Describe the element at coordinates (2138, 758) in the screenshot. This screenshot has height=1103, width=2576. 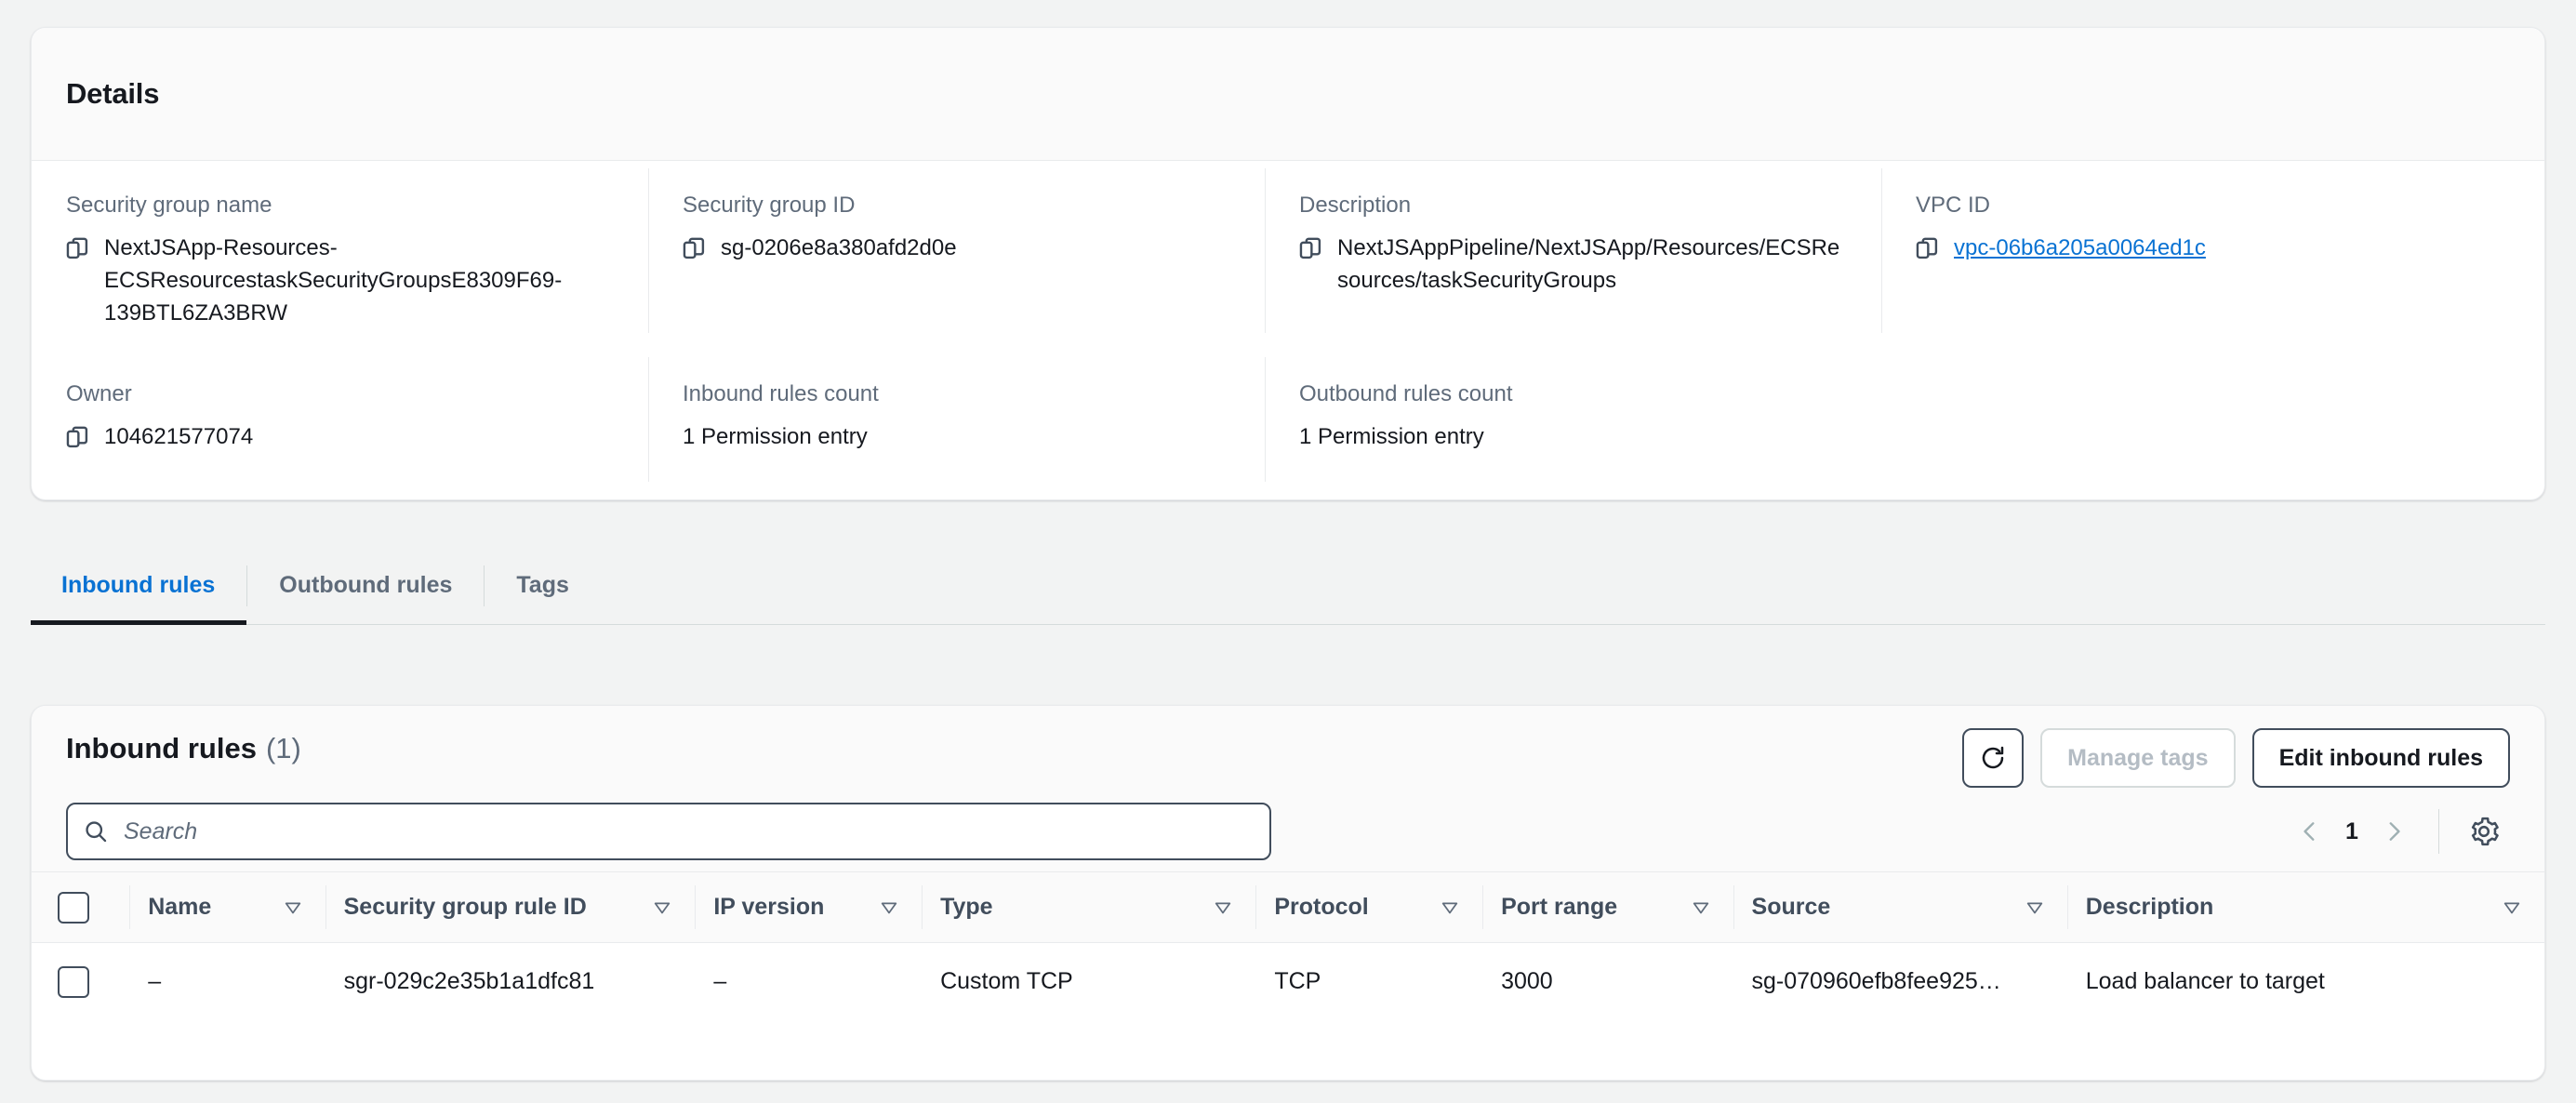
I see `manage-tags-button: Manage tags` at that location.